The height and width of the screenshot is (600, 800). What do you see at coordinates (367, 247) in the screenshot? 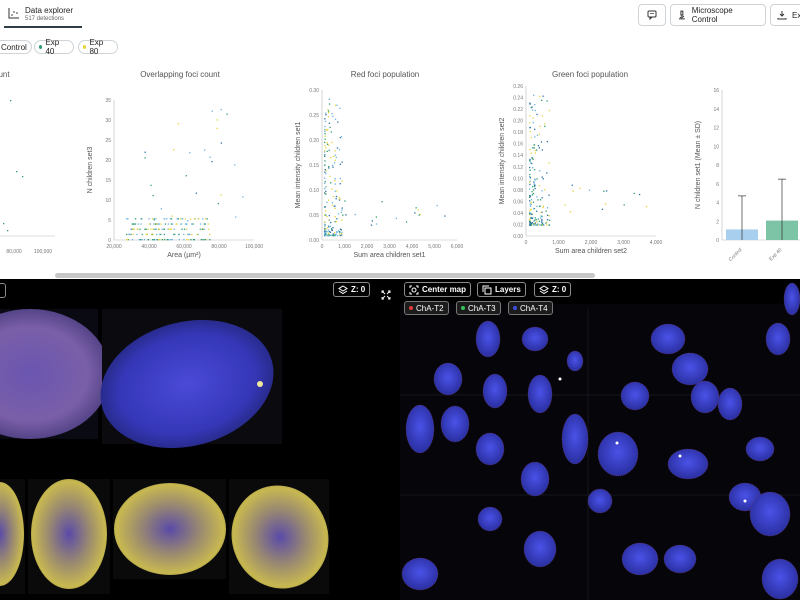
I see `tick-label: 2,000` at bounding box center [367, 247].